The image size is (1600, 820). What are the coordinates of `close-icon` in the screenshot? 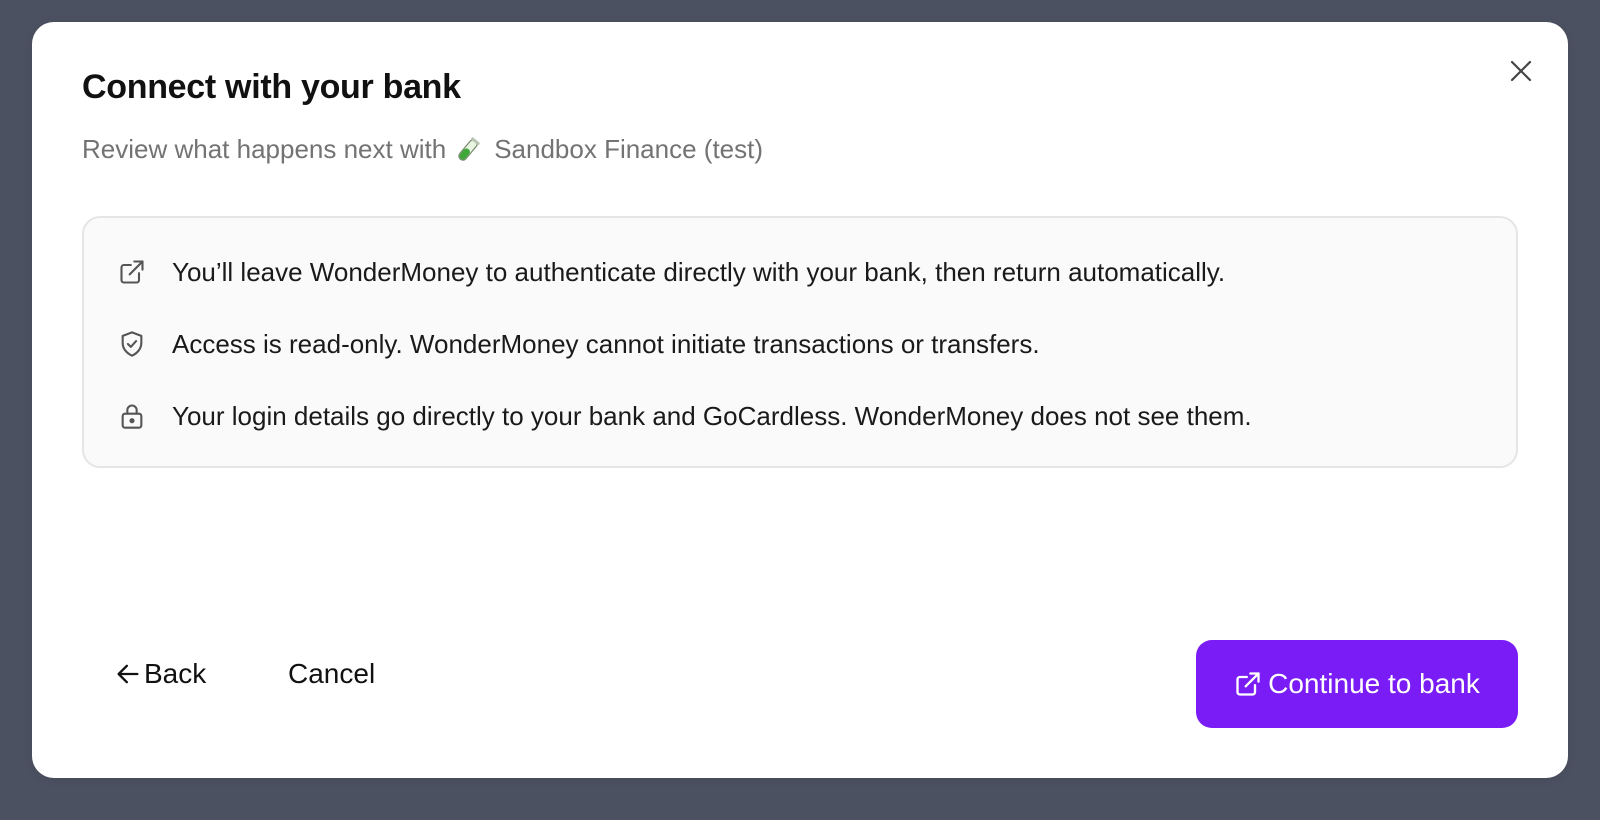 It's located at (1521, 73).